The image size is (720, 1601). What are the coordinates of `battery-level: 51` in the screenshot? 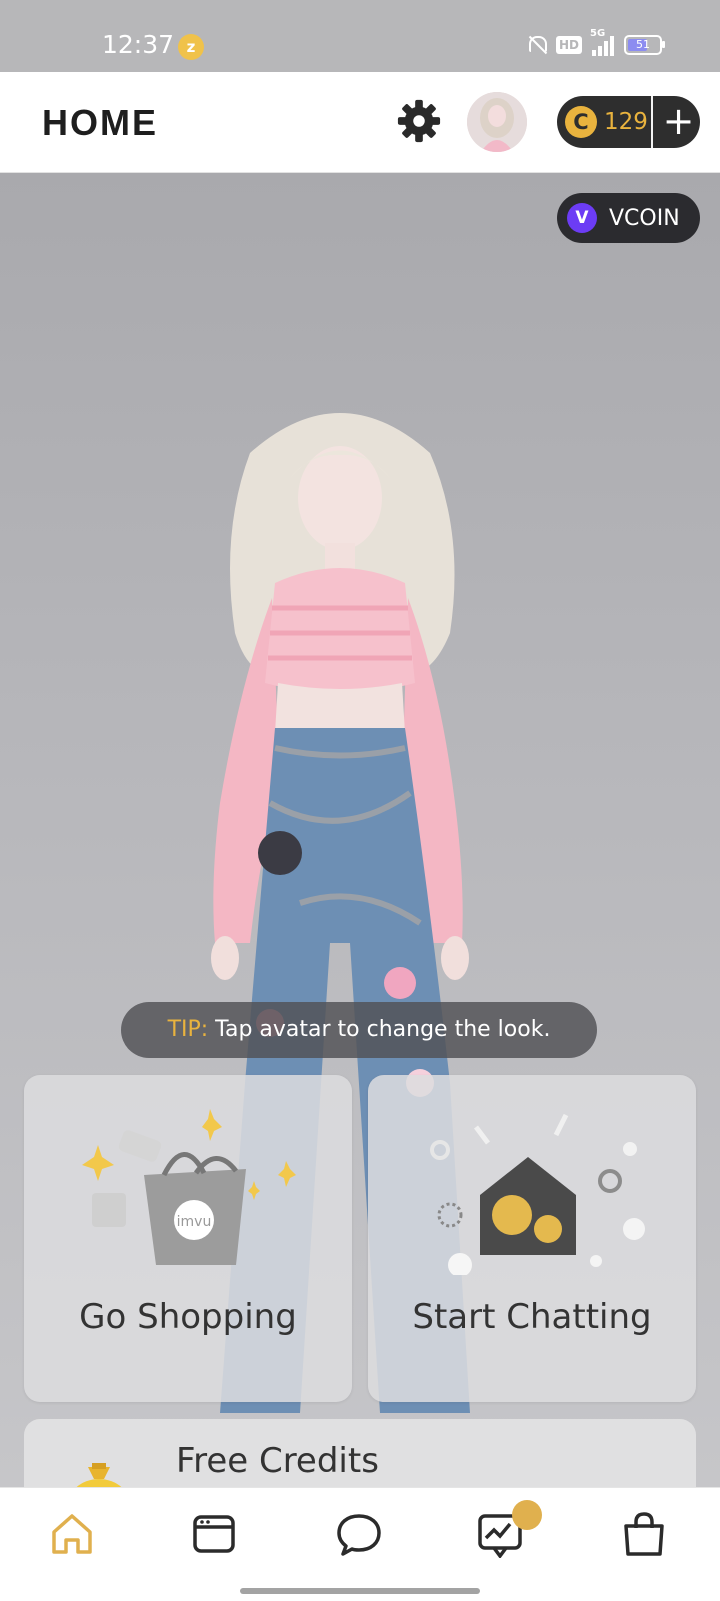 It's located at (643, 44).